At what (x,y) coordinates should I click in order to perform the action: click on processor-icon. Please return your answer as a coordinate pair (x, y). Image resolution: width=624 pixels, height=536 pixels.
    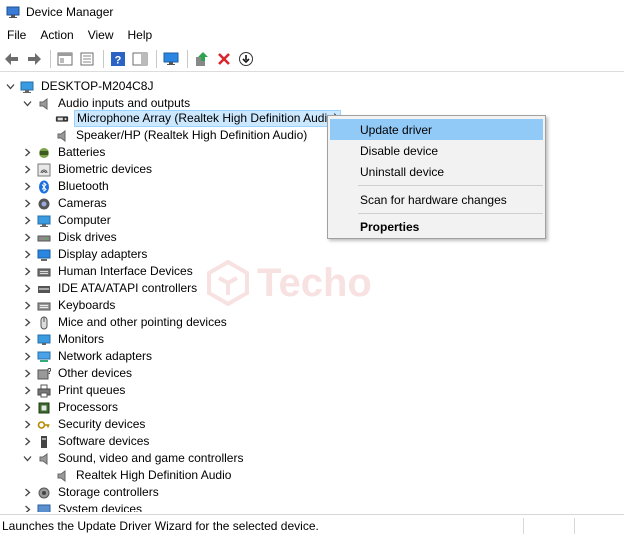
    Looking at the image, I should click on (44, 408).